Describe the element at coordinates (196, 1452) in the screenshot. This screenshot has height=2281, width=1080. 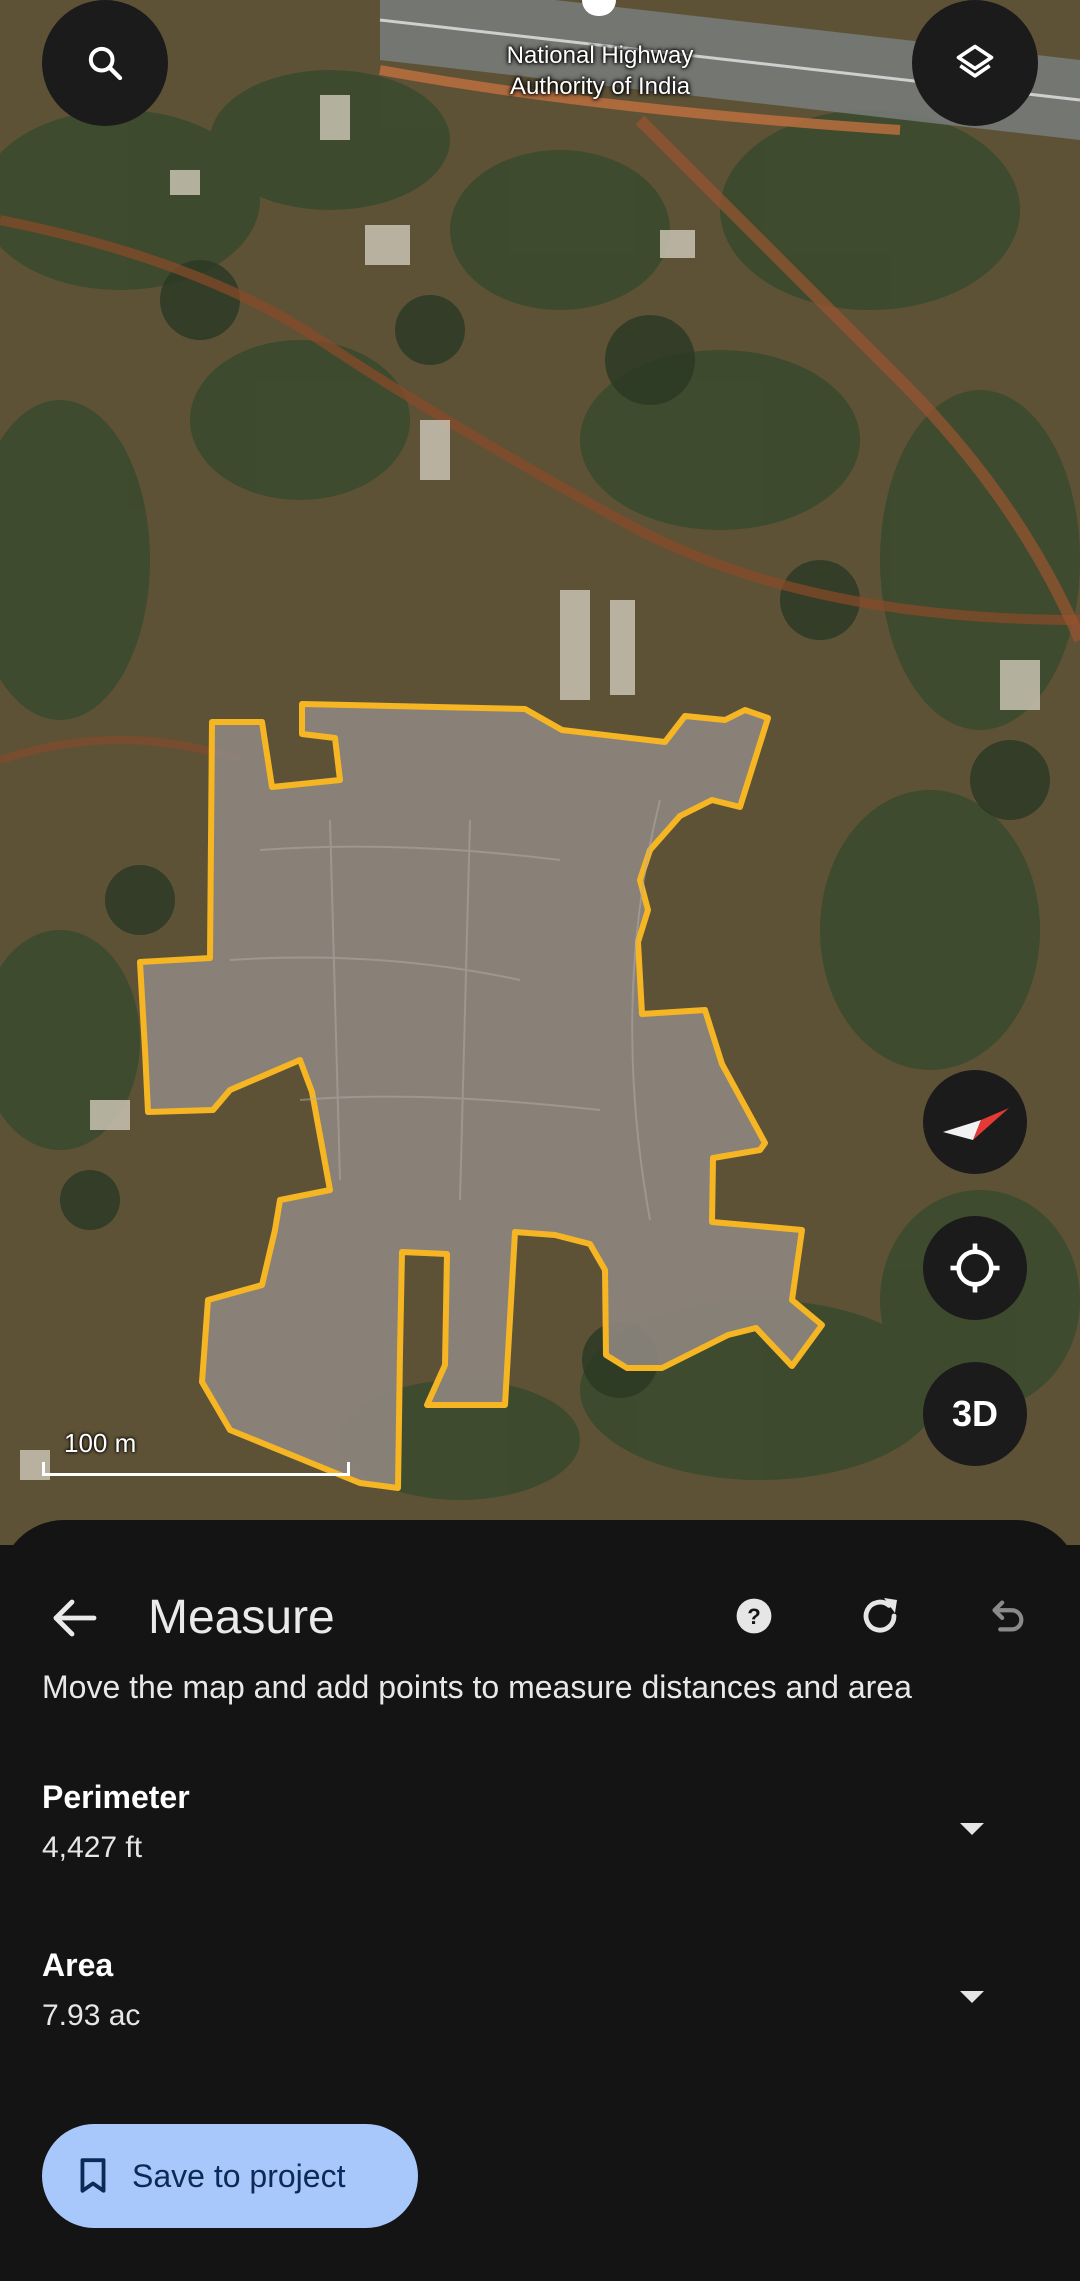
I see `scale-bar: 100 m` at that location.